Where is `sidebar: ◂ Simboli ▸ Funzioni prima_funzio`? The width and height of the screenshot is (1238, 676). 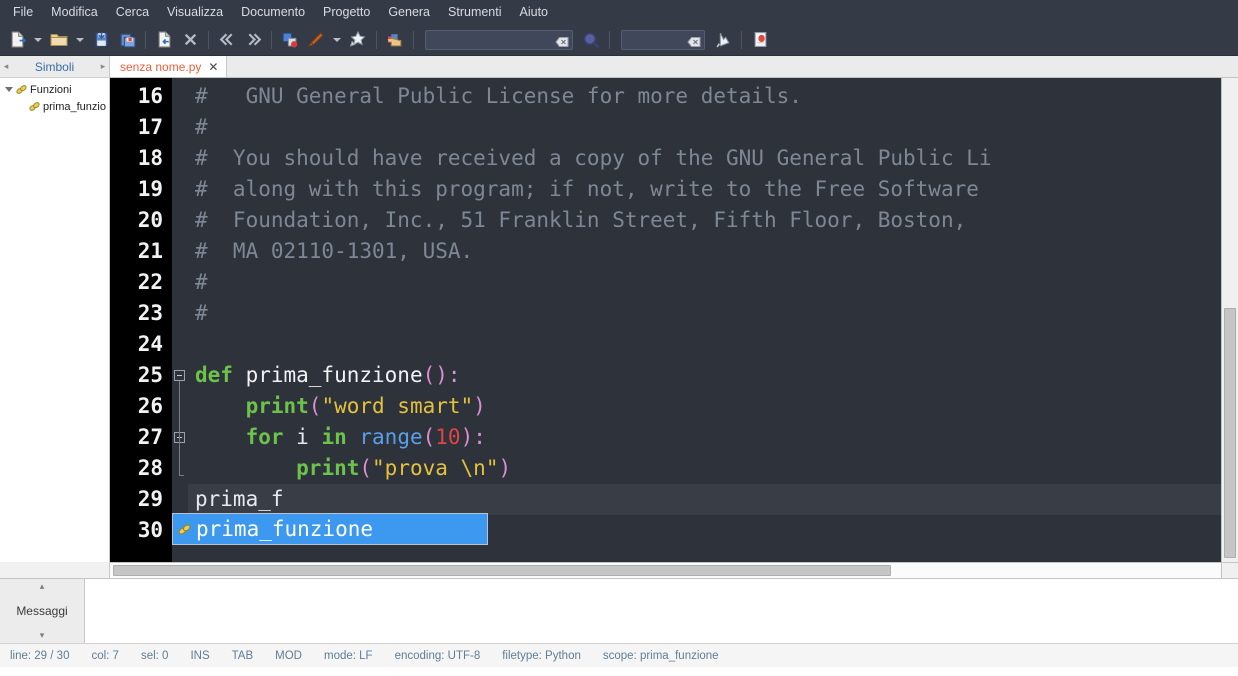
sidebar: ◂ Simboli ▸ Funzioni prima_funzio is located at coordinates (55, 309).